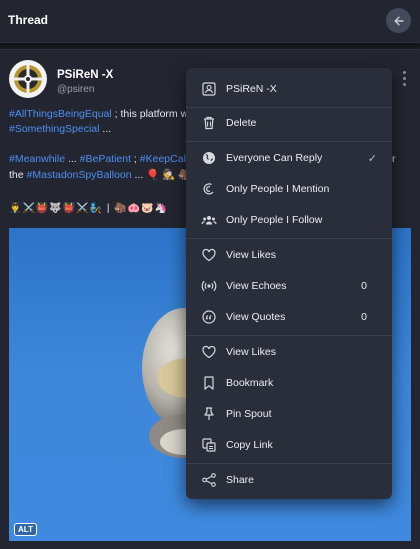 This screenshot has height=549, width=420. What do you see at coordinates (394, 159) in the screenshot?
I see `post-text-overflow: r` at bounding box center [394, 159].